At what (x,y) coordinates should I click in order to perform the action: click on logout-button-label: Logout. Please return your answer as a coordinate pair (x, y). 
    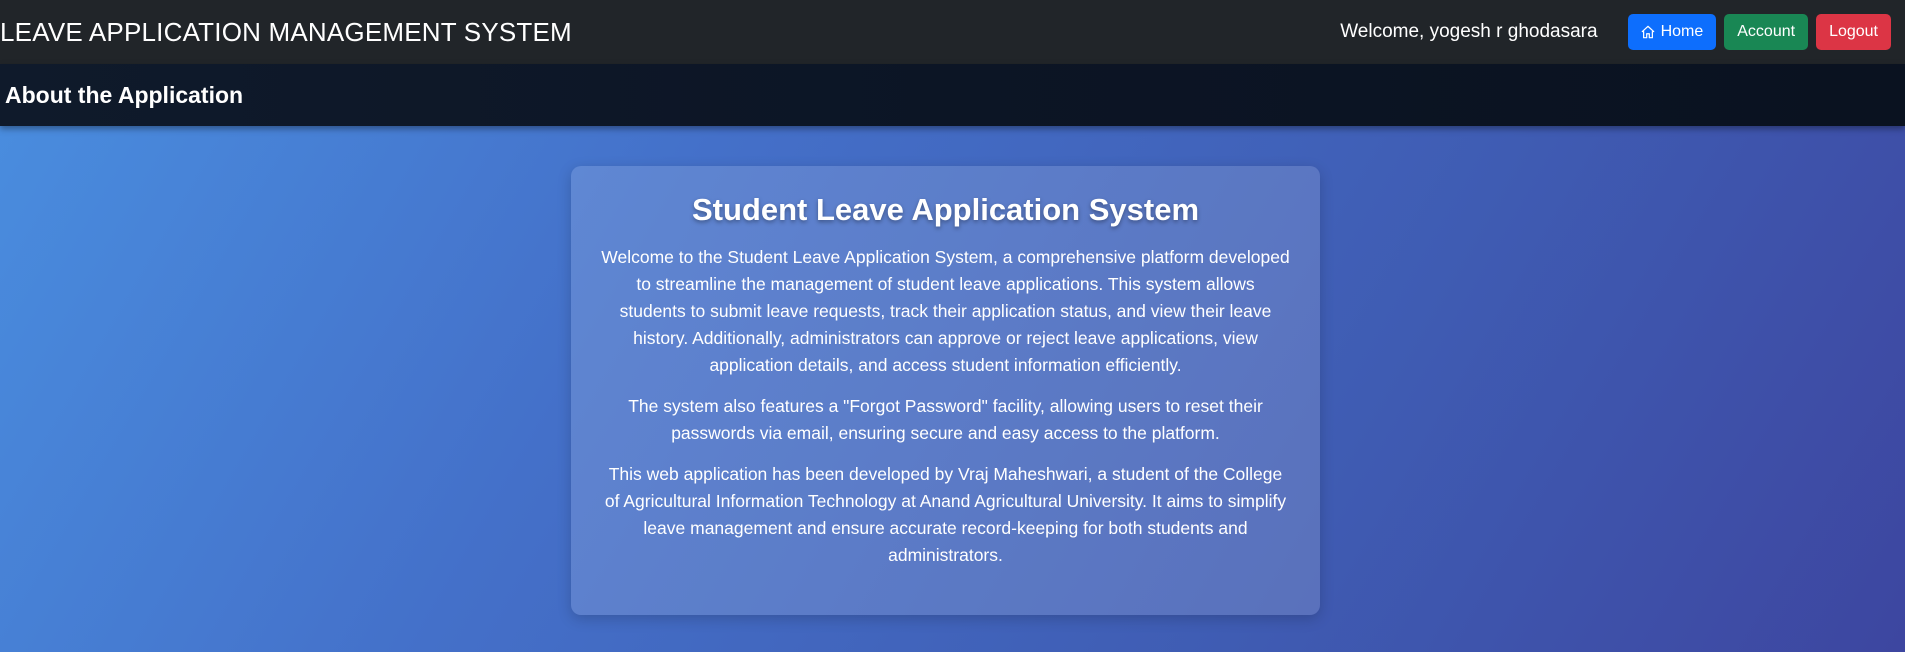
    Looking at the image, I should click on (1853, 31).